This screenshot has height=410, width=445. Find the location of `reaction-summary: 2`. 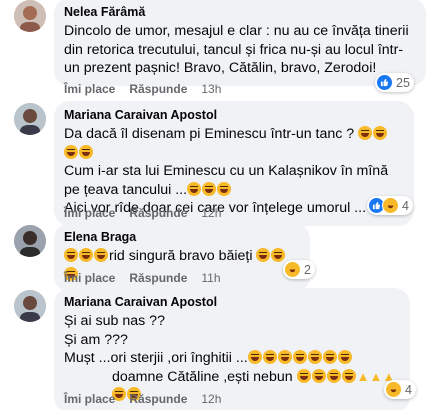

reaction-summary: 2 is located at coordinates (299, 269).